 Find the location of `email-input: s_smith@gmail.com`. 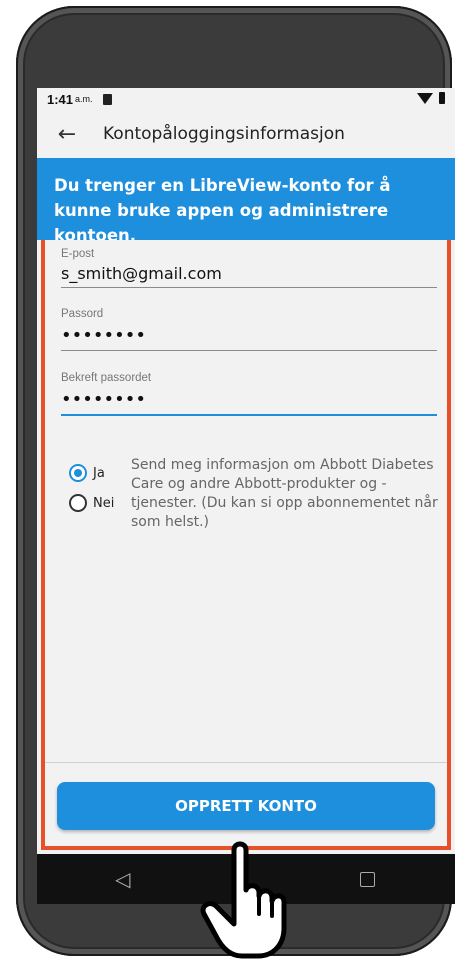

email-input: s_smith@gmail.com is located at coordinates (249, 273).